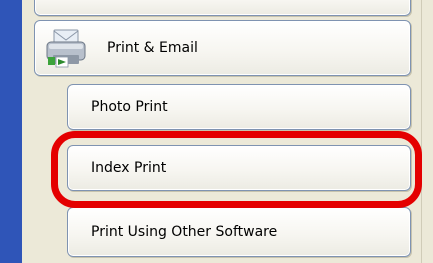  What do you see at coordinates (11, 131) in the screenshot?
I see `left-blue-strip` at bounding box center [11, 131].